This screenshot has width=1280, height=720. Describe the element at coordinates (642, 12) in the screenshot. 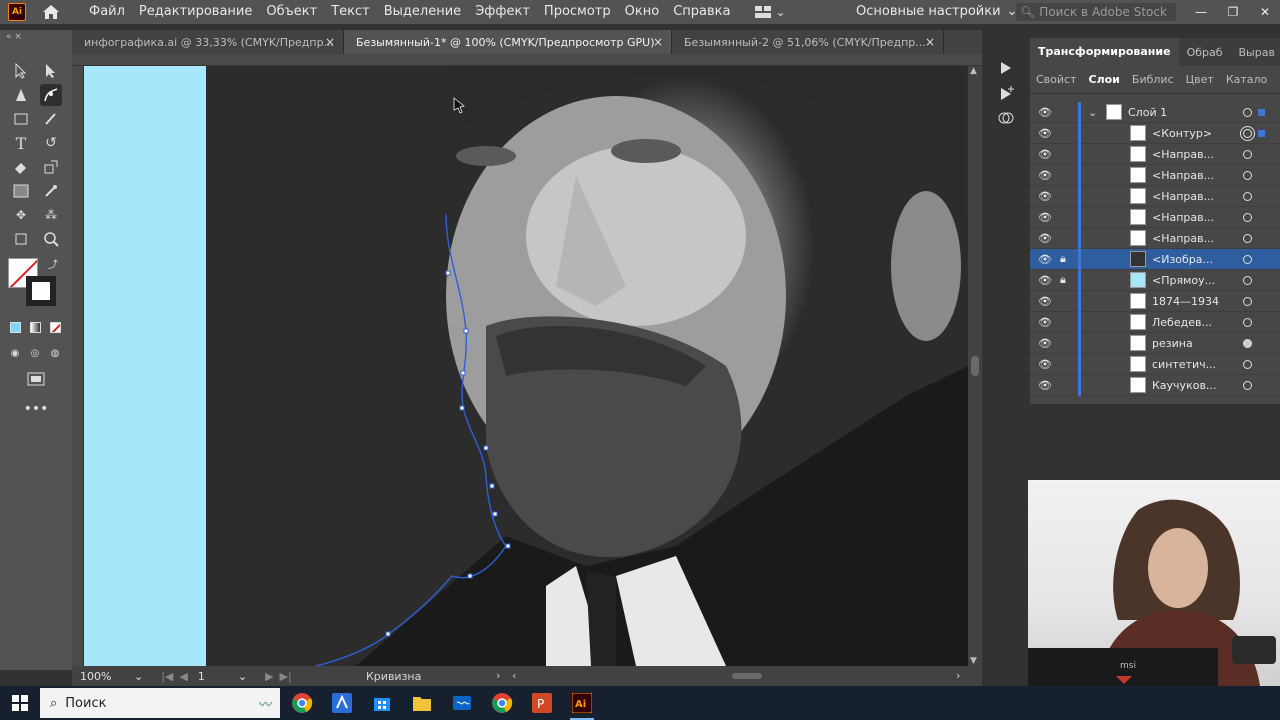

I see `menu-window: Окно` at that location.